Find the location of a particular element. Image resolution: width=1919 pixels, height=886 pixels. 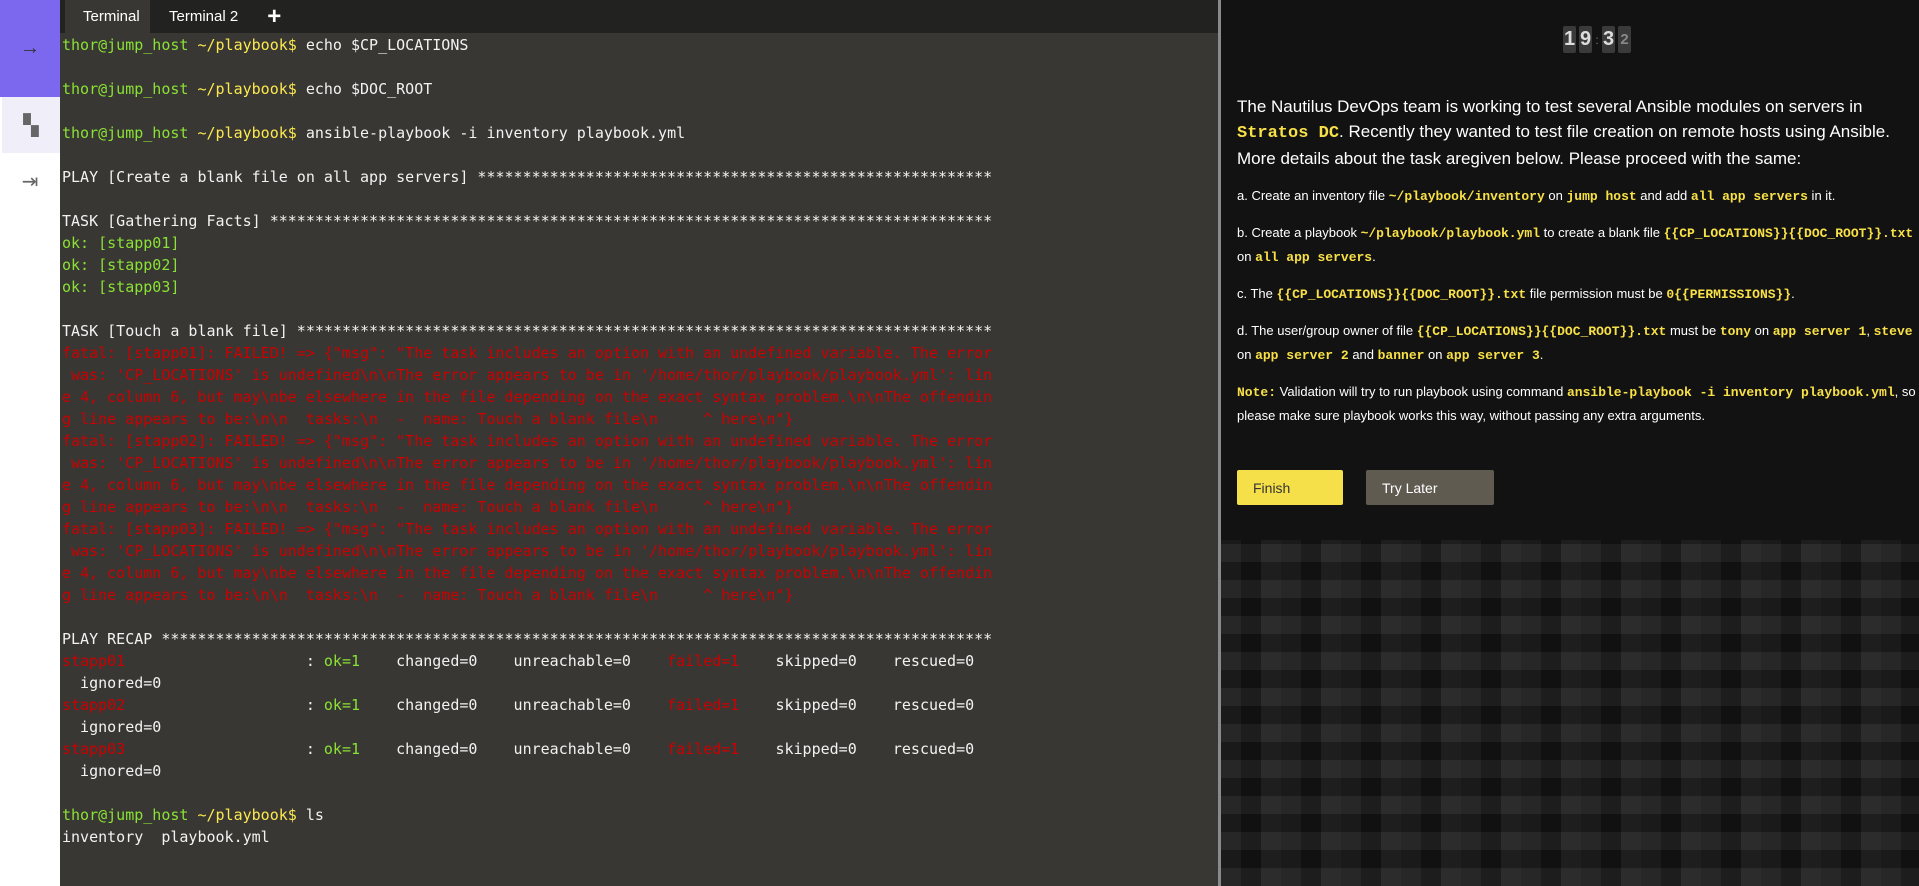

highlighted-term: banner is located at coordinates (1401, 355).